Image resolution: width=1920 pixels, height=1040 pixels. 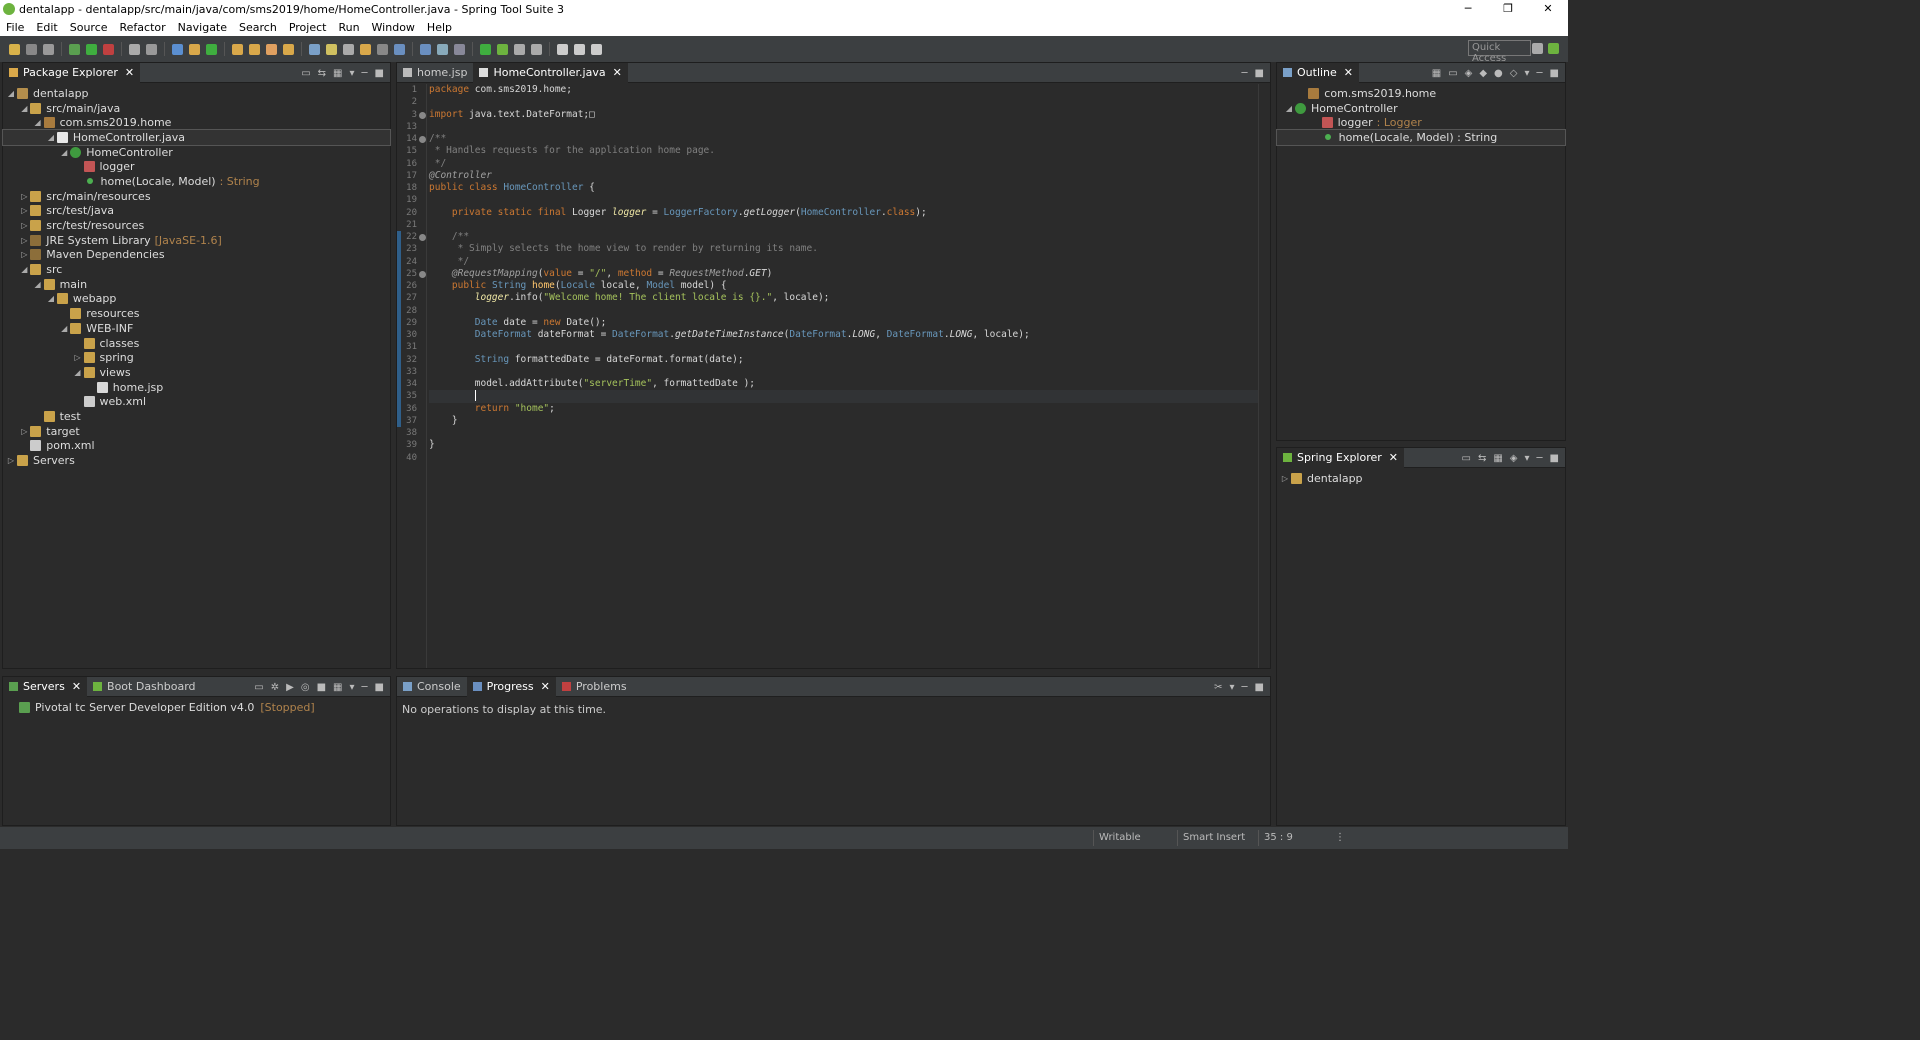 I want to click on debug-server-icon: ✲, so click(x=275, y=687).